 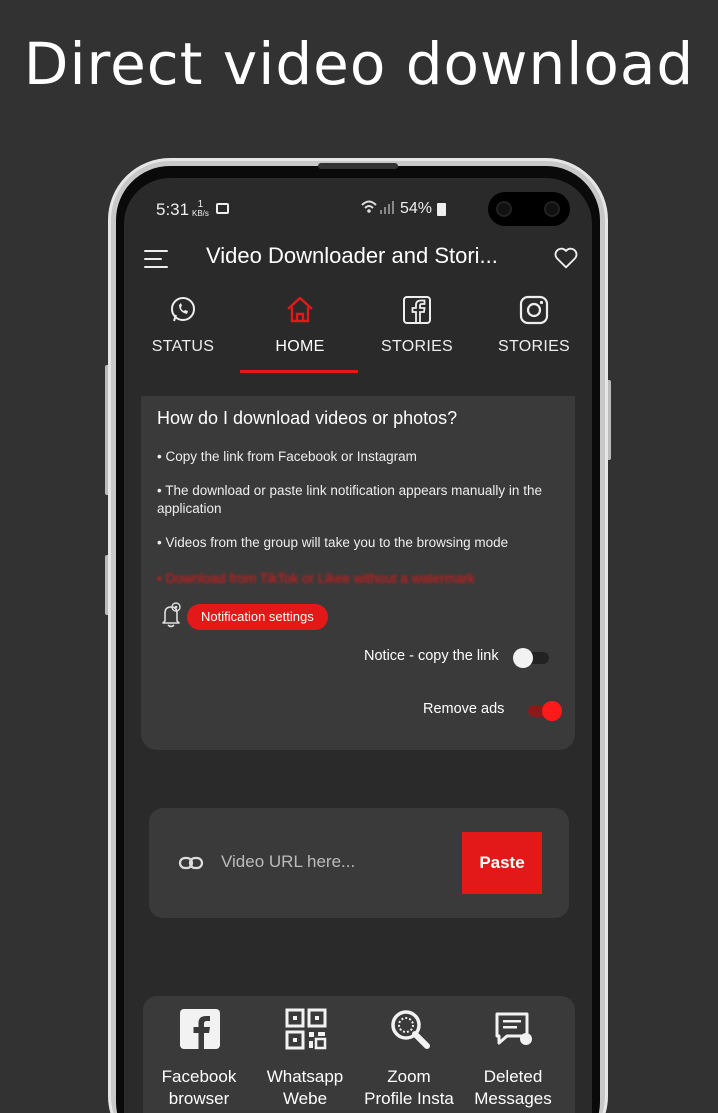 I want to click on shortcut-zoom-profile: Zoom Profile Insta, so click(x=409, y=1054).